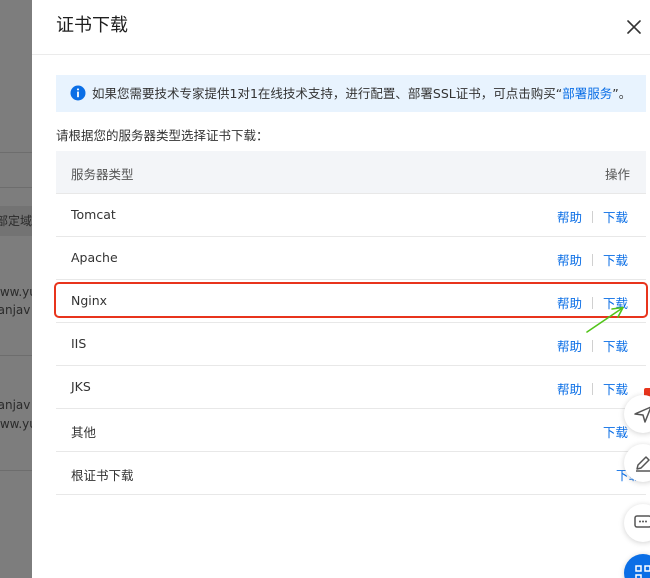 The image size is (650, 578). I want to click on download-link-nginx: 下载, so click(615, 303).